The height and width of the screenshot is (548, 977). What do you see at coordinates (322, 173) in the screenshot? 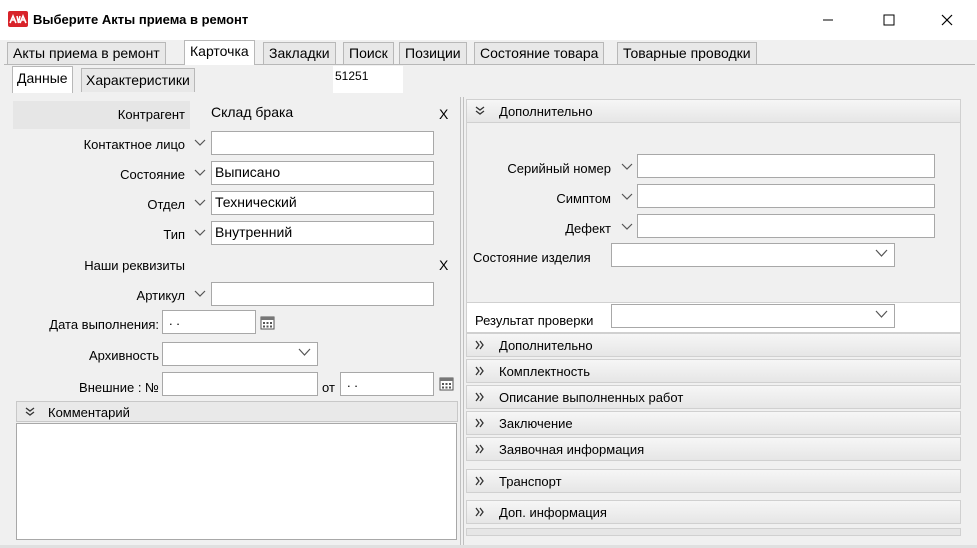
I see `state-field: Выписано` at bounding box center [322, 173].